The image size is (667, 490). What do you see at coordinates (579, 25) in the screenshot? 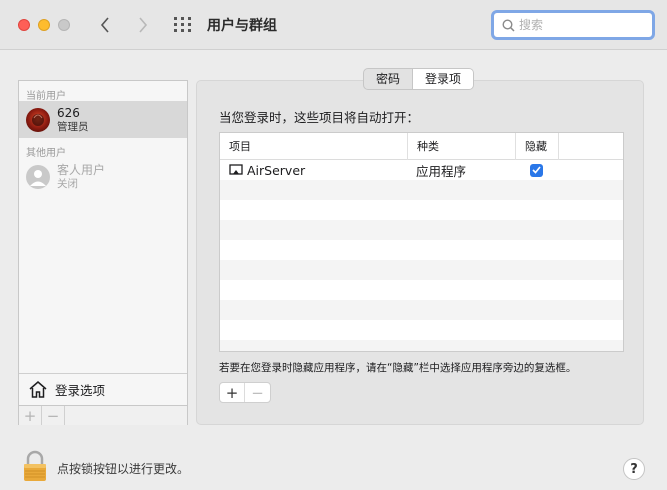
I see `search-input` at bounding box center [579, 25].